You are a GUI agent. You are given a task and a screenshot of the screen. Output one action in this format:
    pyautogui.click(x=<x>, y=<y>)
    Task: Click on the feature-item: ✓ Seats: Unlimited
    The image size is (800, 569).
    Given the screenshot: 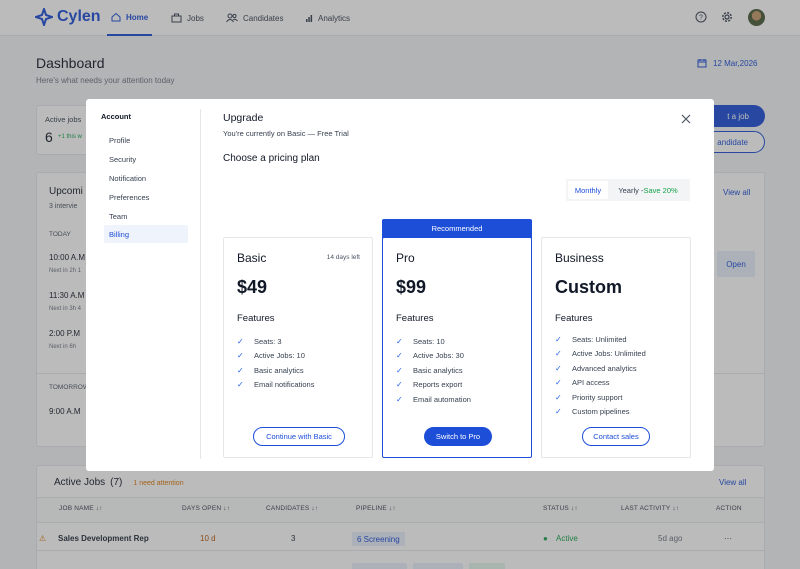 What is the action you would take?
    pyautogui.click(x=591, y=339)
    